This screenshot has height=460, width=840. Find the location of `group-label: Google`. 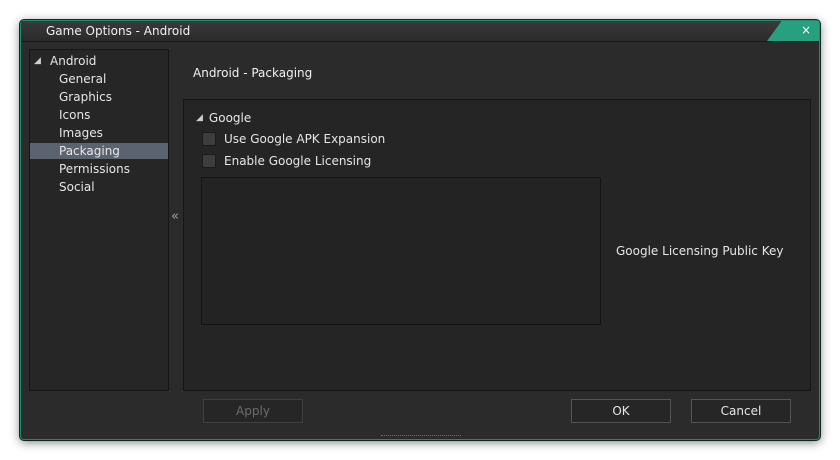

group-label: Google is located at coordinates (230, 118).